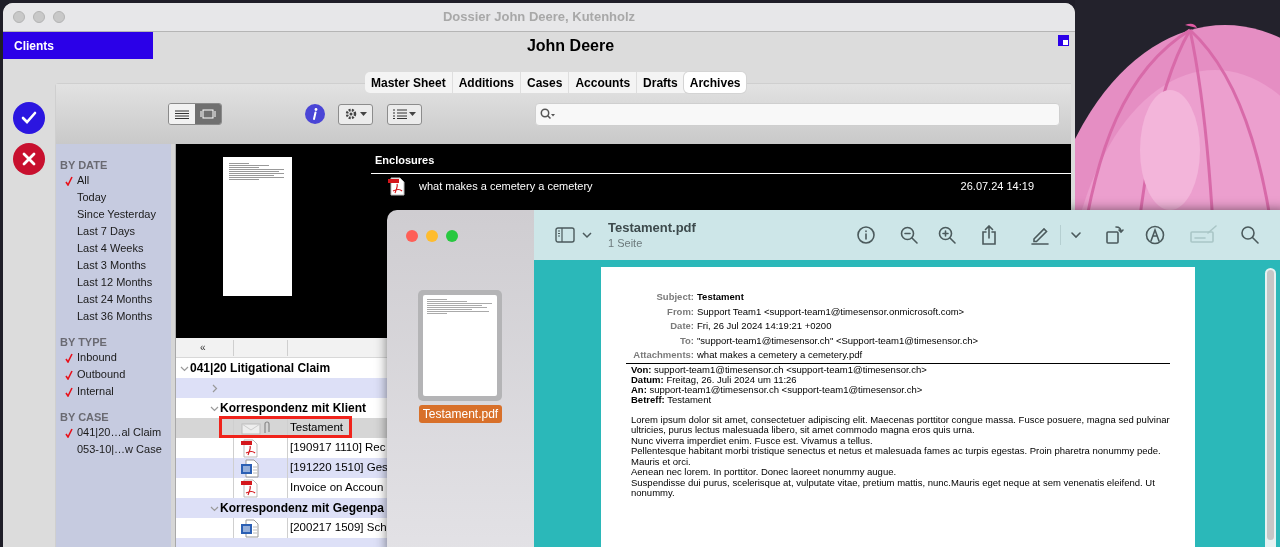 The height and width of the screenshot is (547, 1280). I want to click on collapse-column-button: «, so click(216, 347).